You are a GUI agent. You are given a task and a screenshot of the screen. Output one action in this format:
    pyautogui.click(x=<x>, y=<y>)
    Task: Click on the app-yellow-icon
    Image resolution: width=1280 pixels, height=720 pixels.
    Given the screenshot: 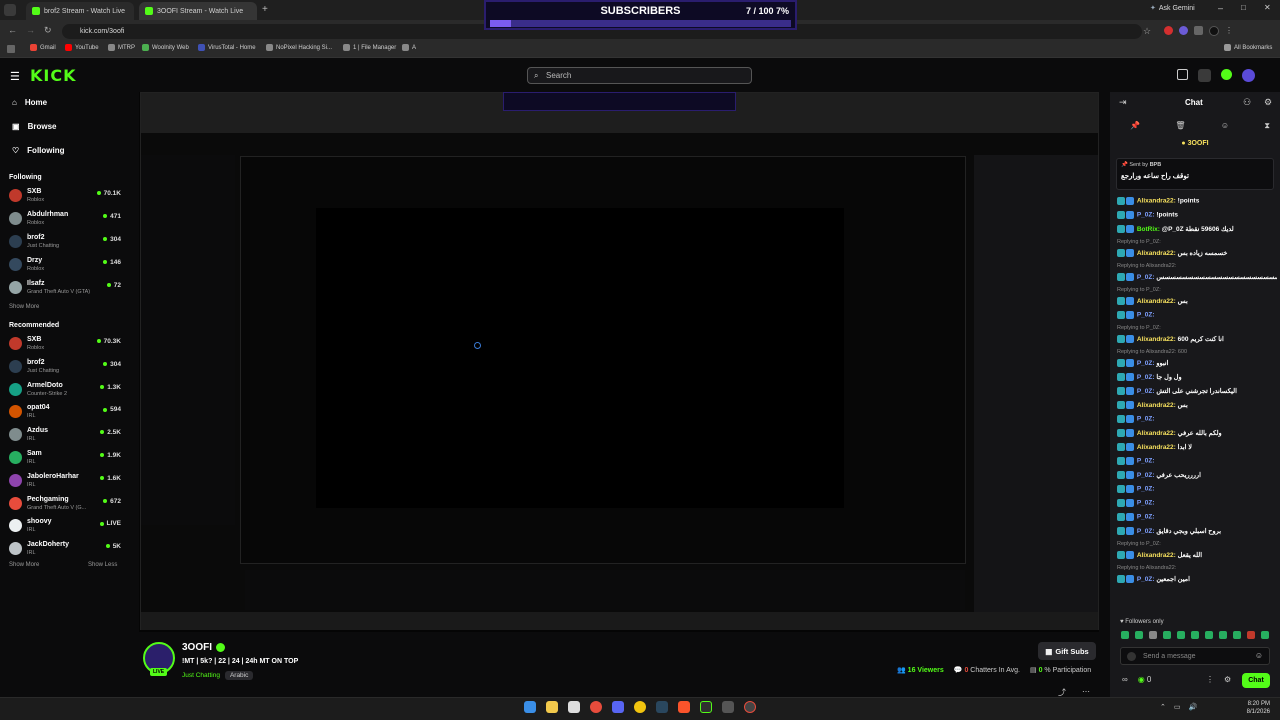 What is the action you would take?
    pyautogui.click(x=640, y=707)
    